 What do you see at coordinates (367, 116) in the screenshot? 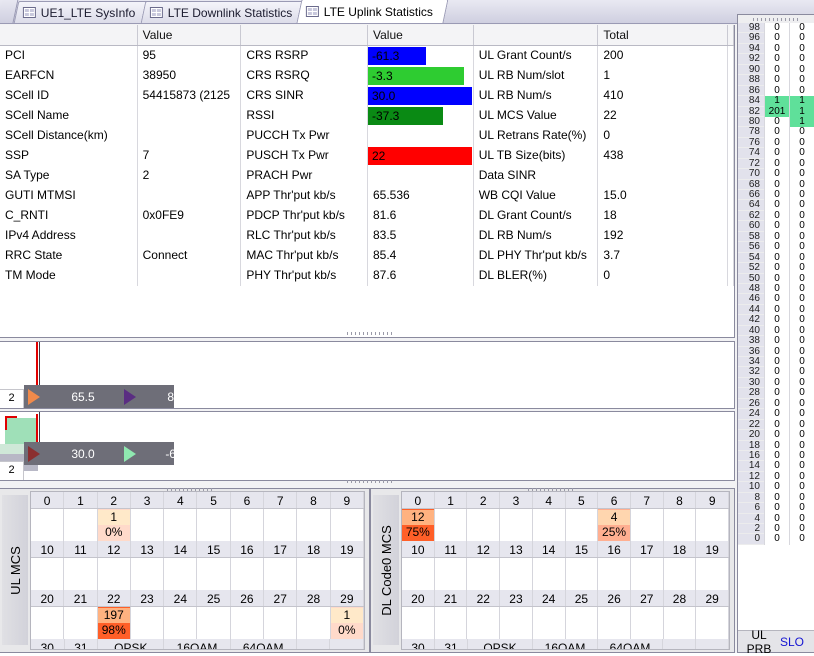
I see `table-row: SCell Name RSSI -37.3 UL MCS Value 22` at bounding box center [367, 116].